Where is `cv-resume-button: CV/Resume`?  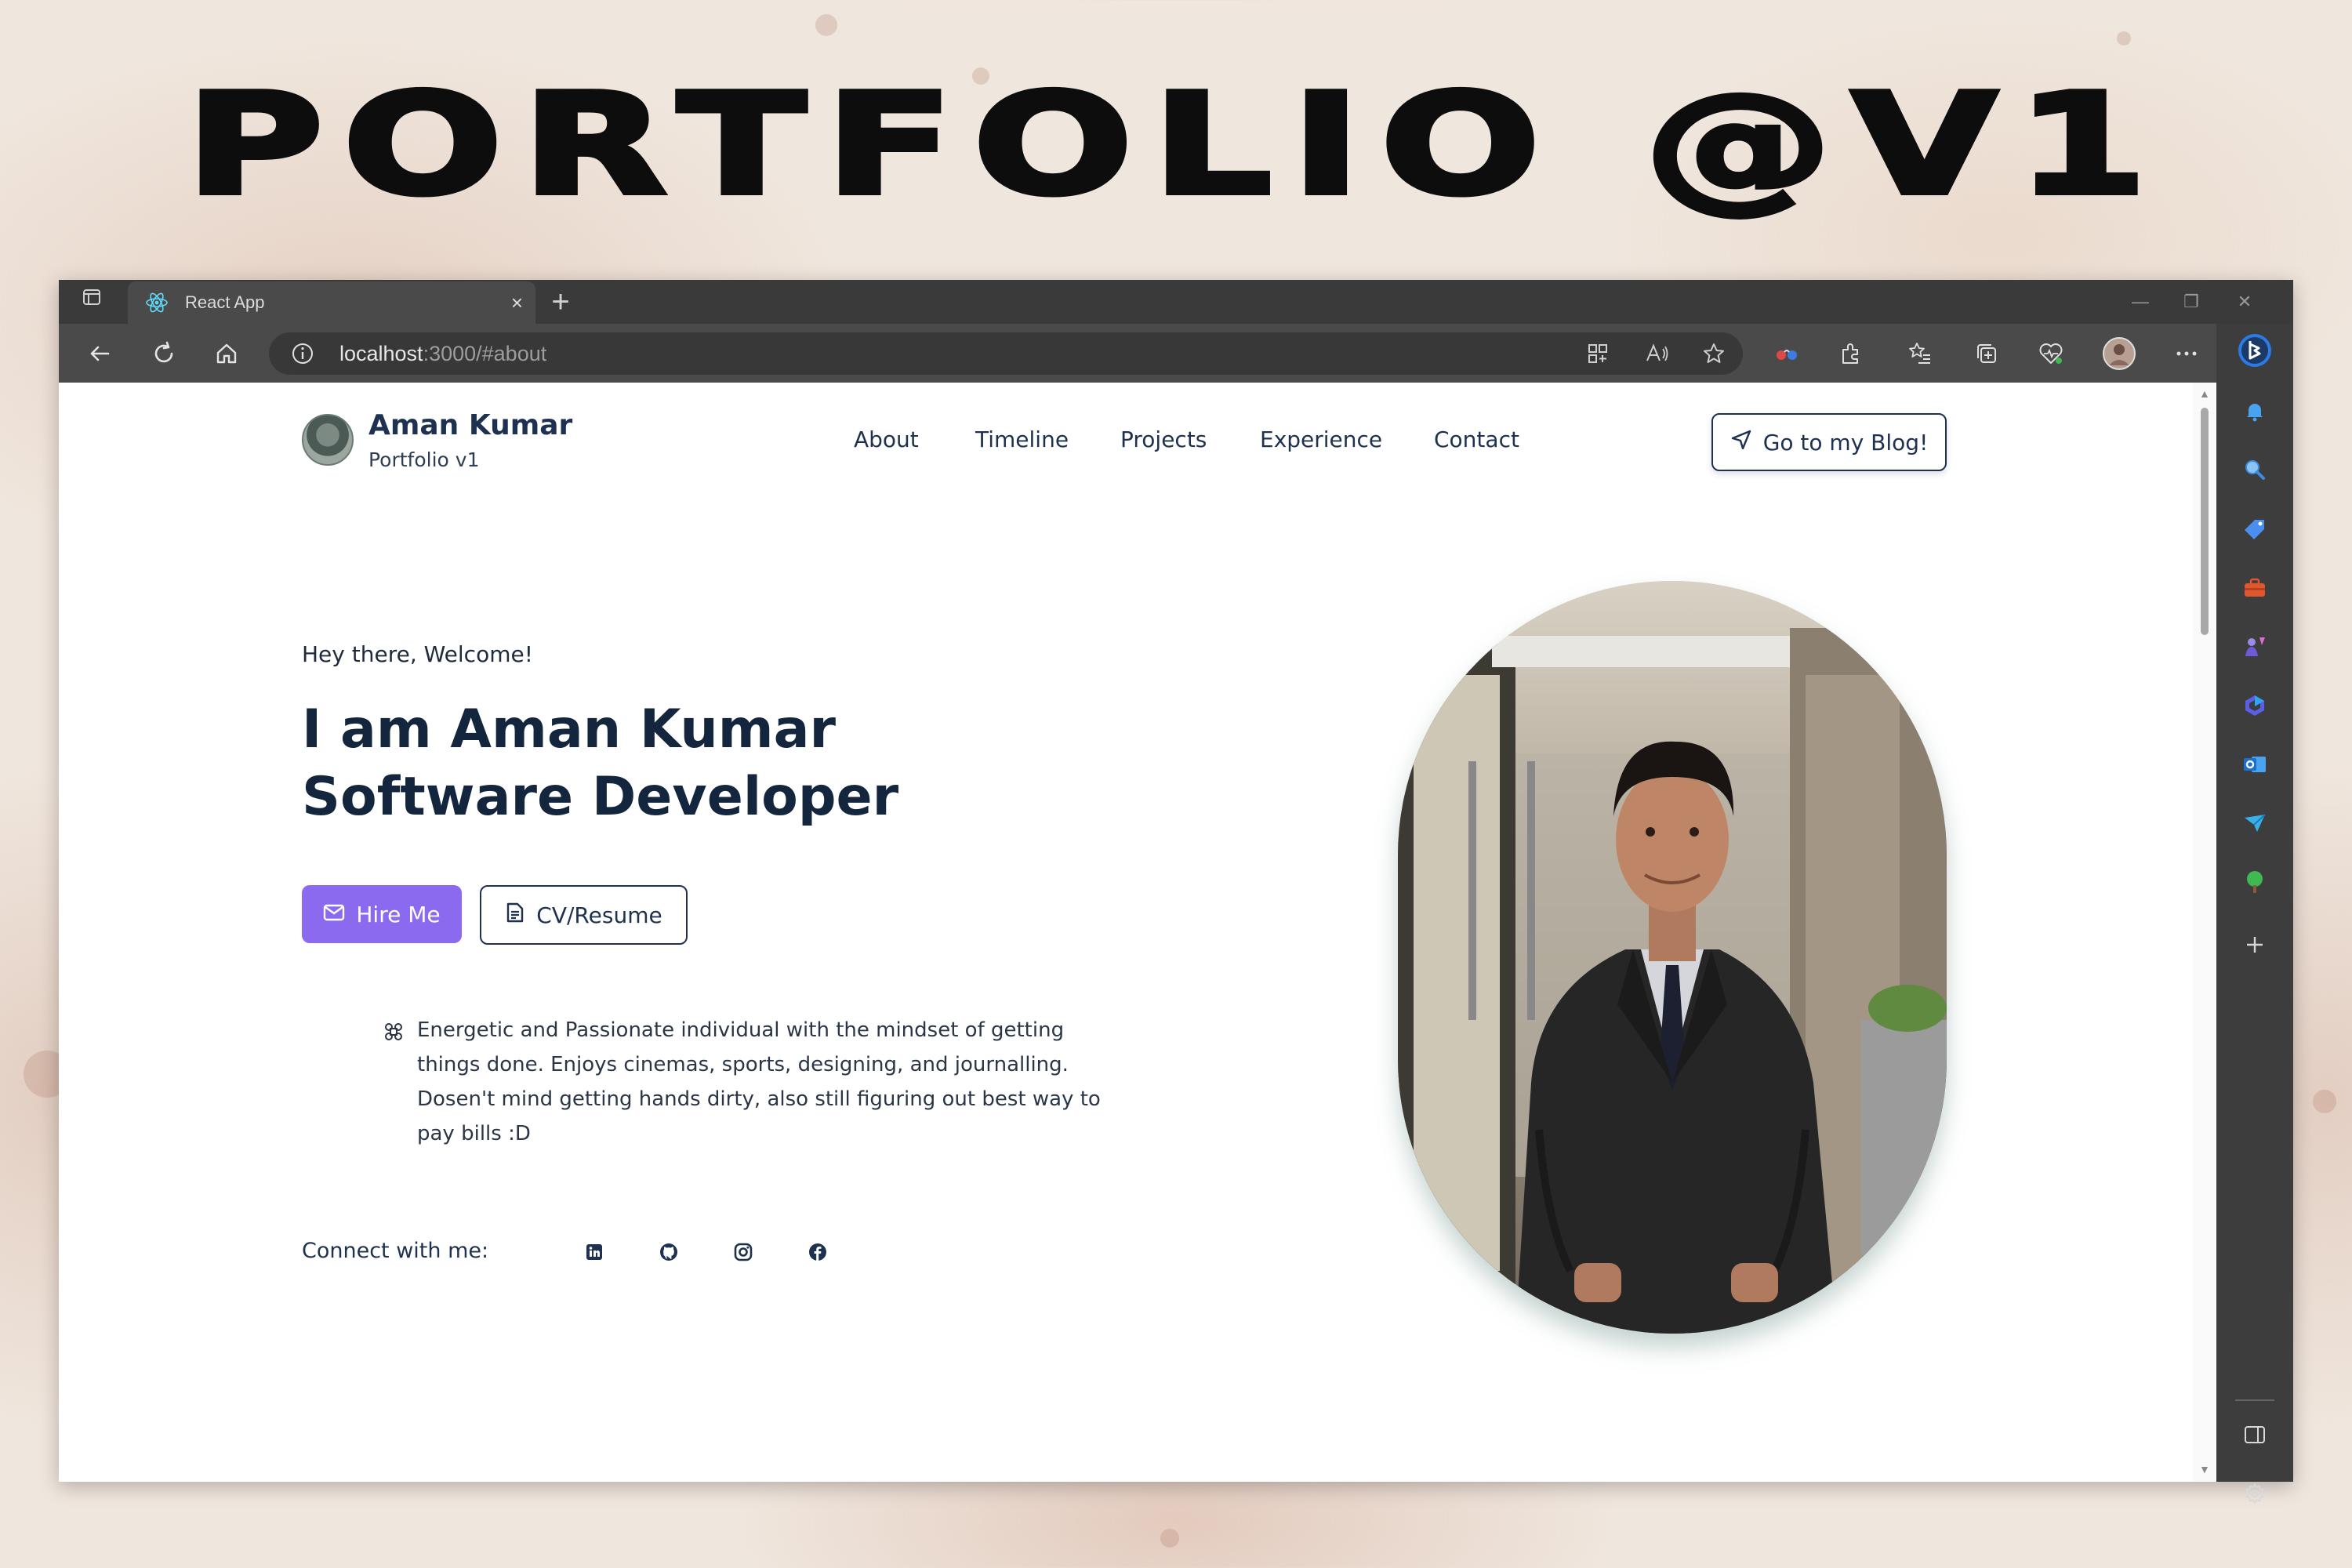 cv-resume-button: CV/Resume is located at coordinates (584, 915).